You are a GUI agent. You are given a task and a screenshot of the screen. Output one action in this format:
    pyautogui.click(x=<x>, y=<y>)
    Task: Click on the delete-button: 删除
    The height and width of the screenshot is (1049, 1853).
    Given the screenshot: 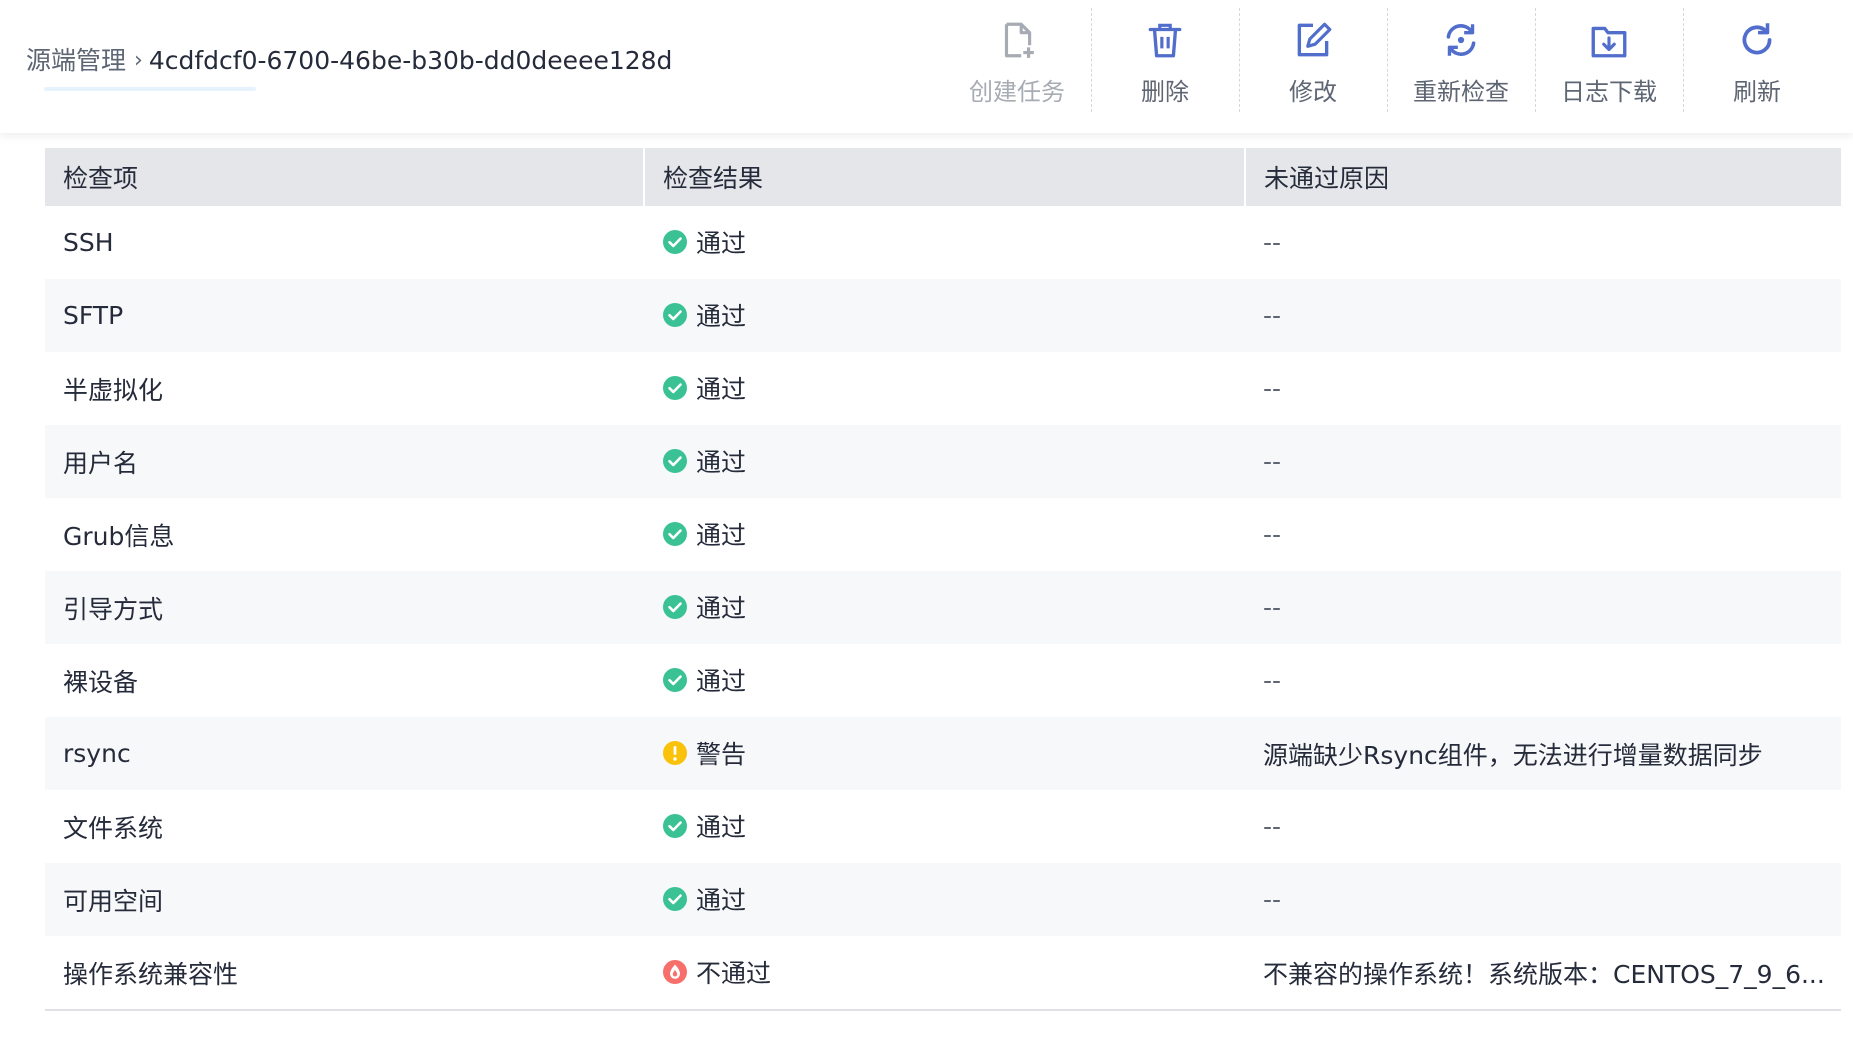 What is the action you would take?
    pyautogui.click(x=1165, y=59)
    